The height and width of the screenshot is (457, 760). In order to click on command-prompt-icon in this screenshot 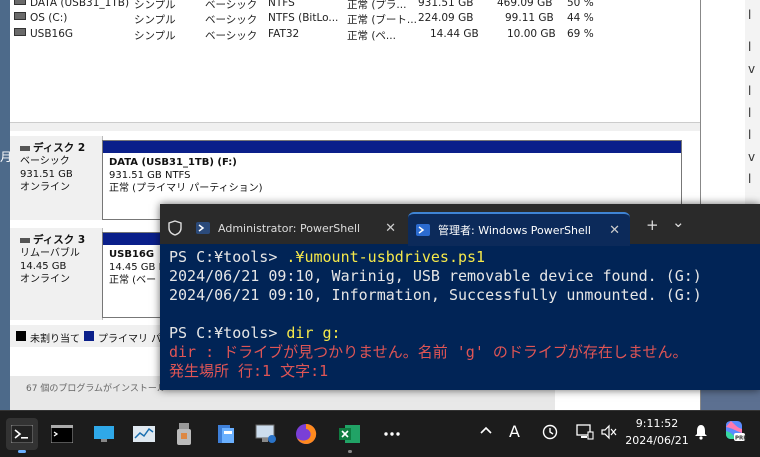, I will do `click(62, 434)`.